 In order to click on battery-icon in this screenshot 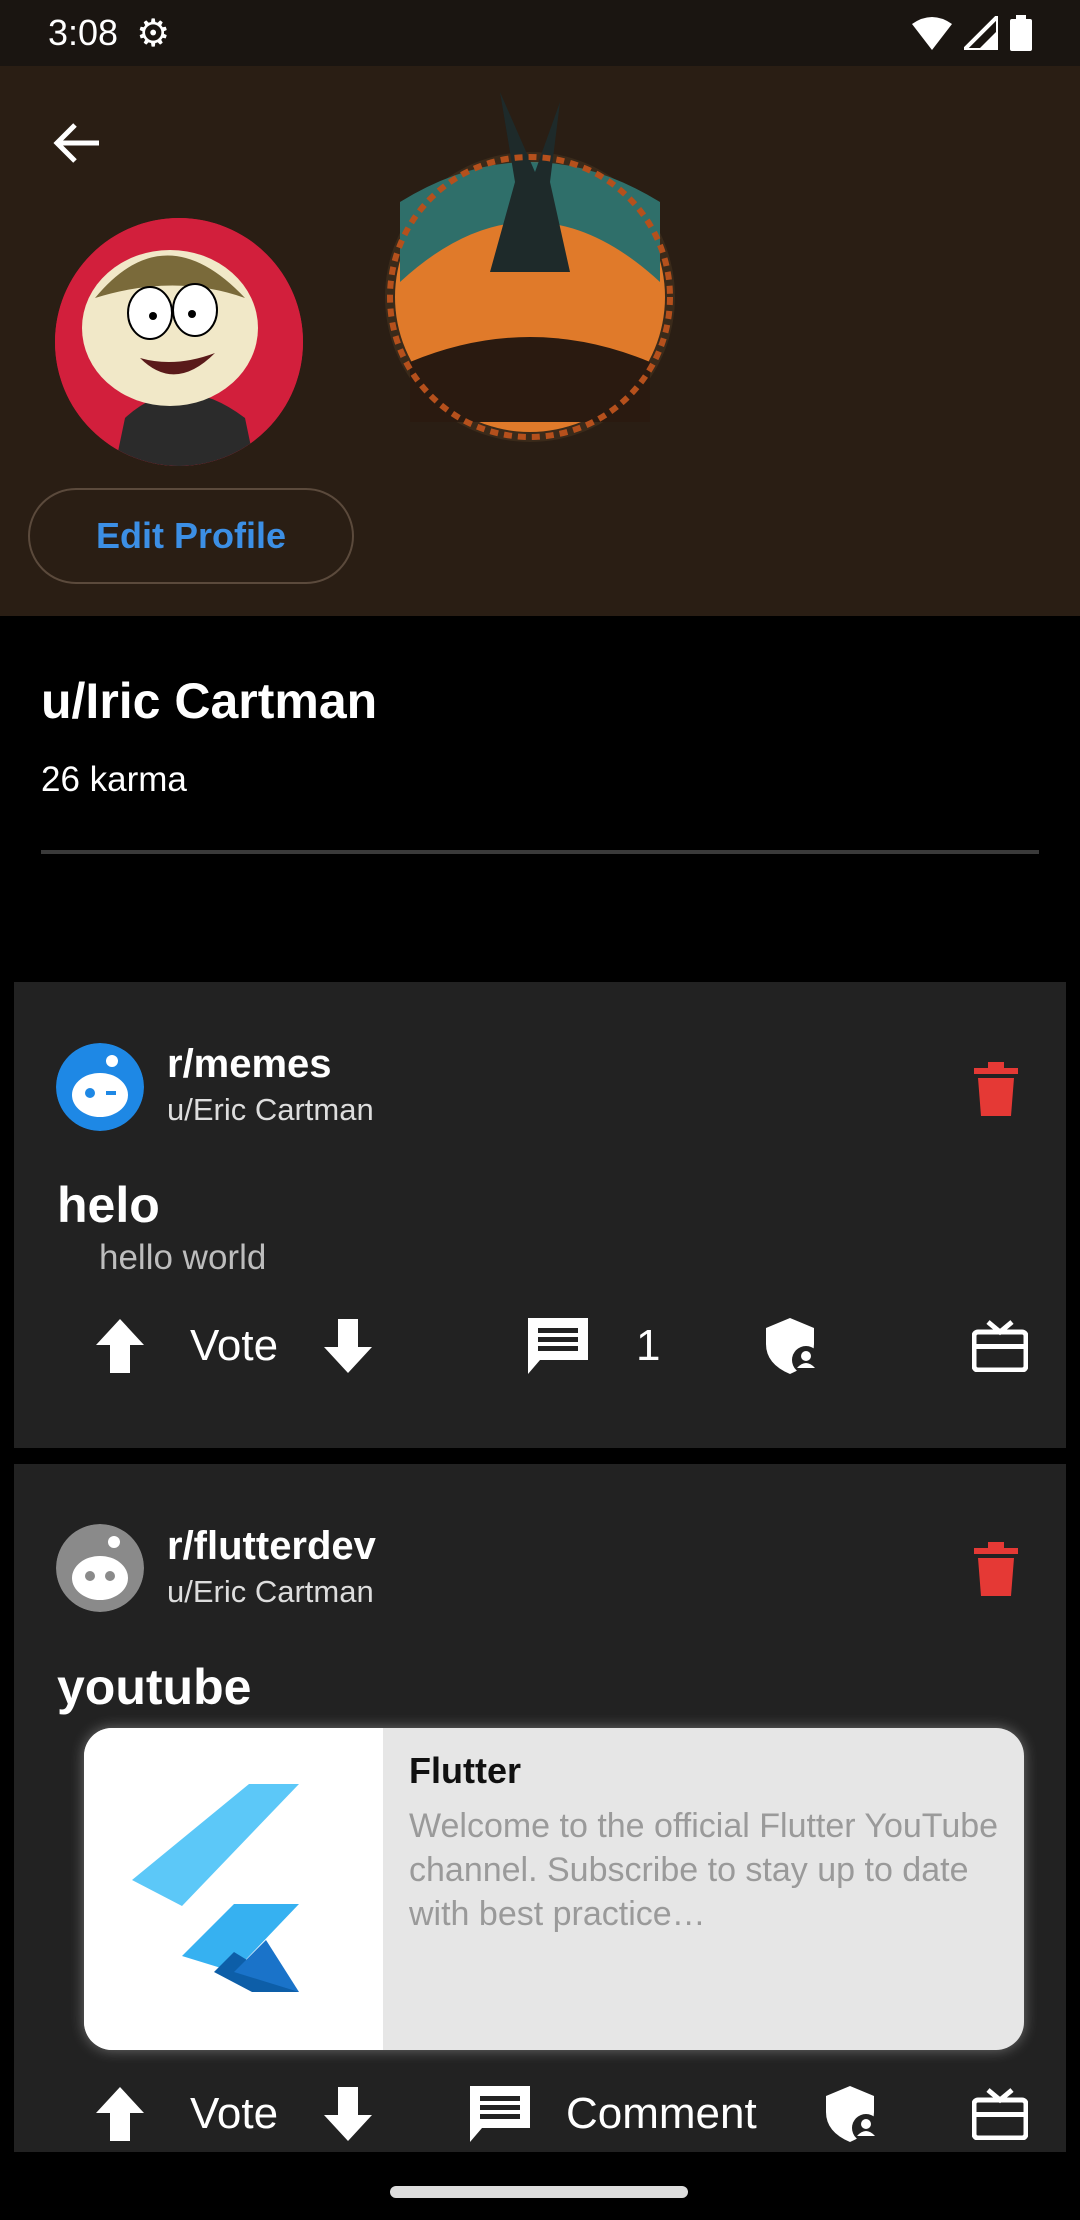, I will do `click(1021, 33)`.